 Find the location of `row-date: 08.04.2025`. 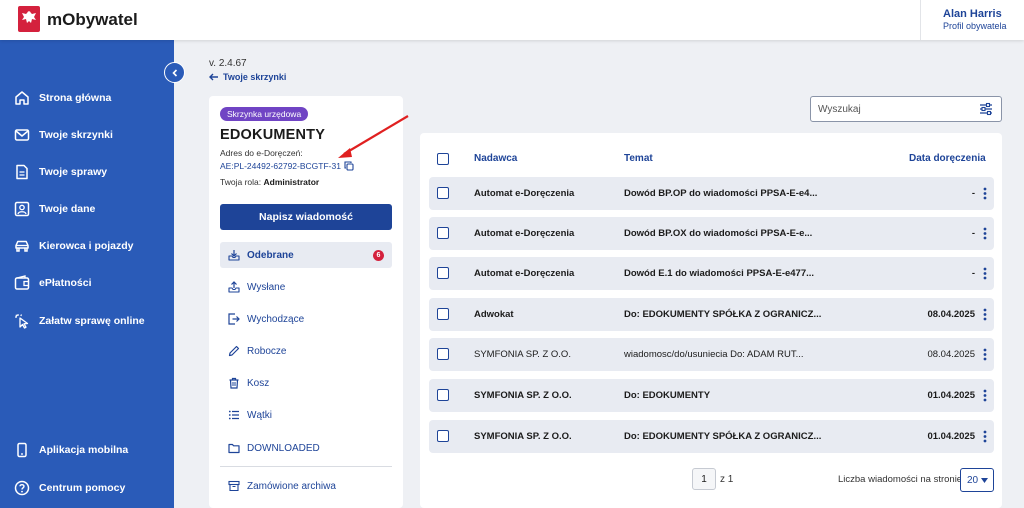

row-date: 08.04.2025 is located at coordinates (951, 314).